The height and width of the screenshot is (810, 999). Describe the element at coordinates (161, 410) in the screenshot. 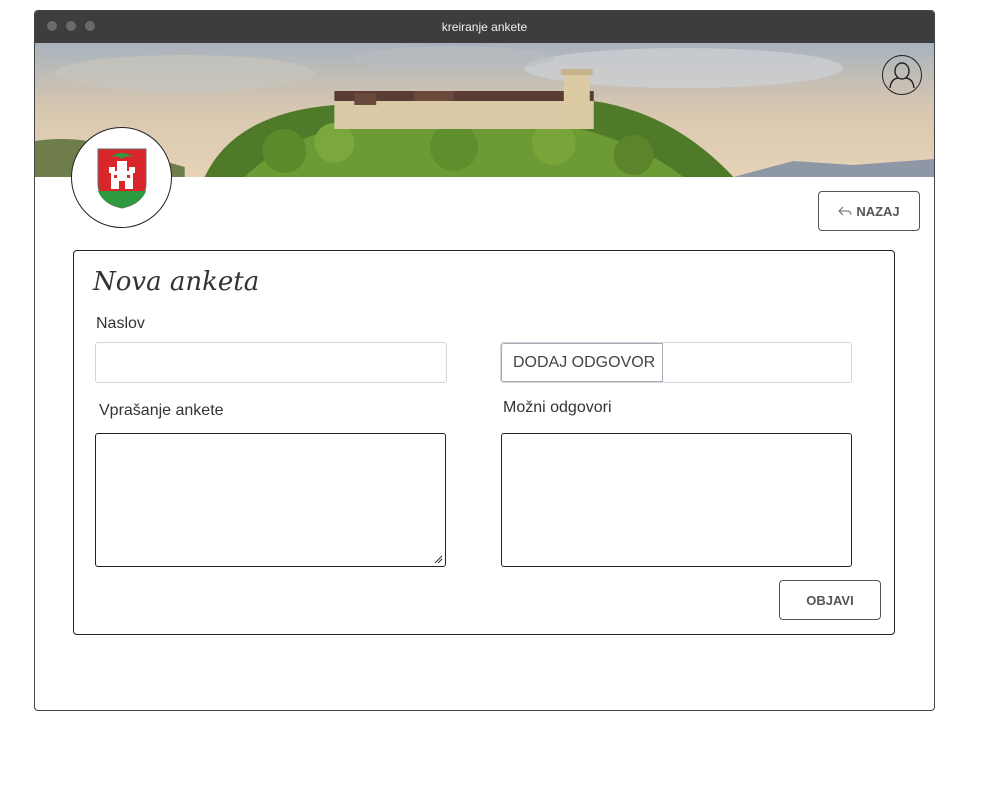

I see `question-label: Vprašanje ankete` at that location.